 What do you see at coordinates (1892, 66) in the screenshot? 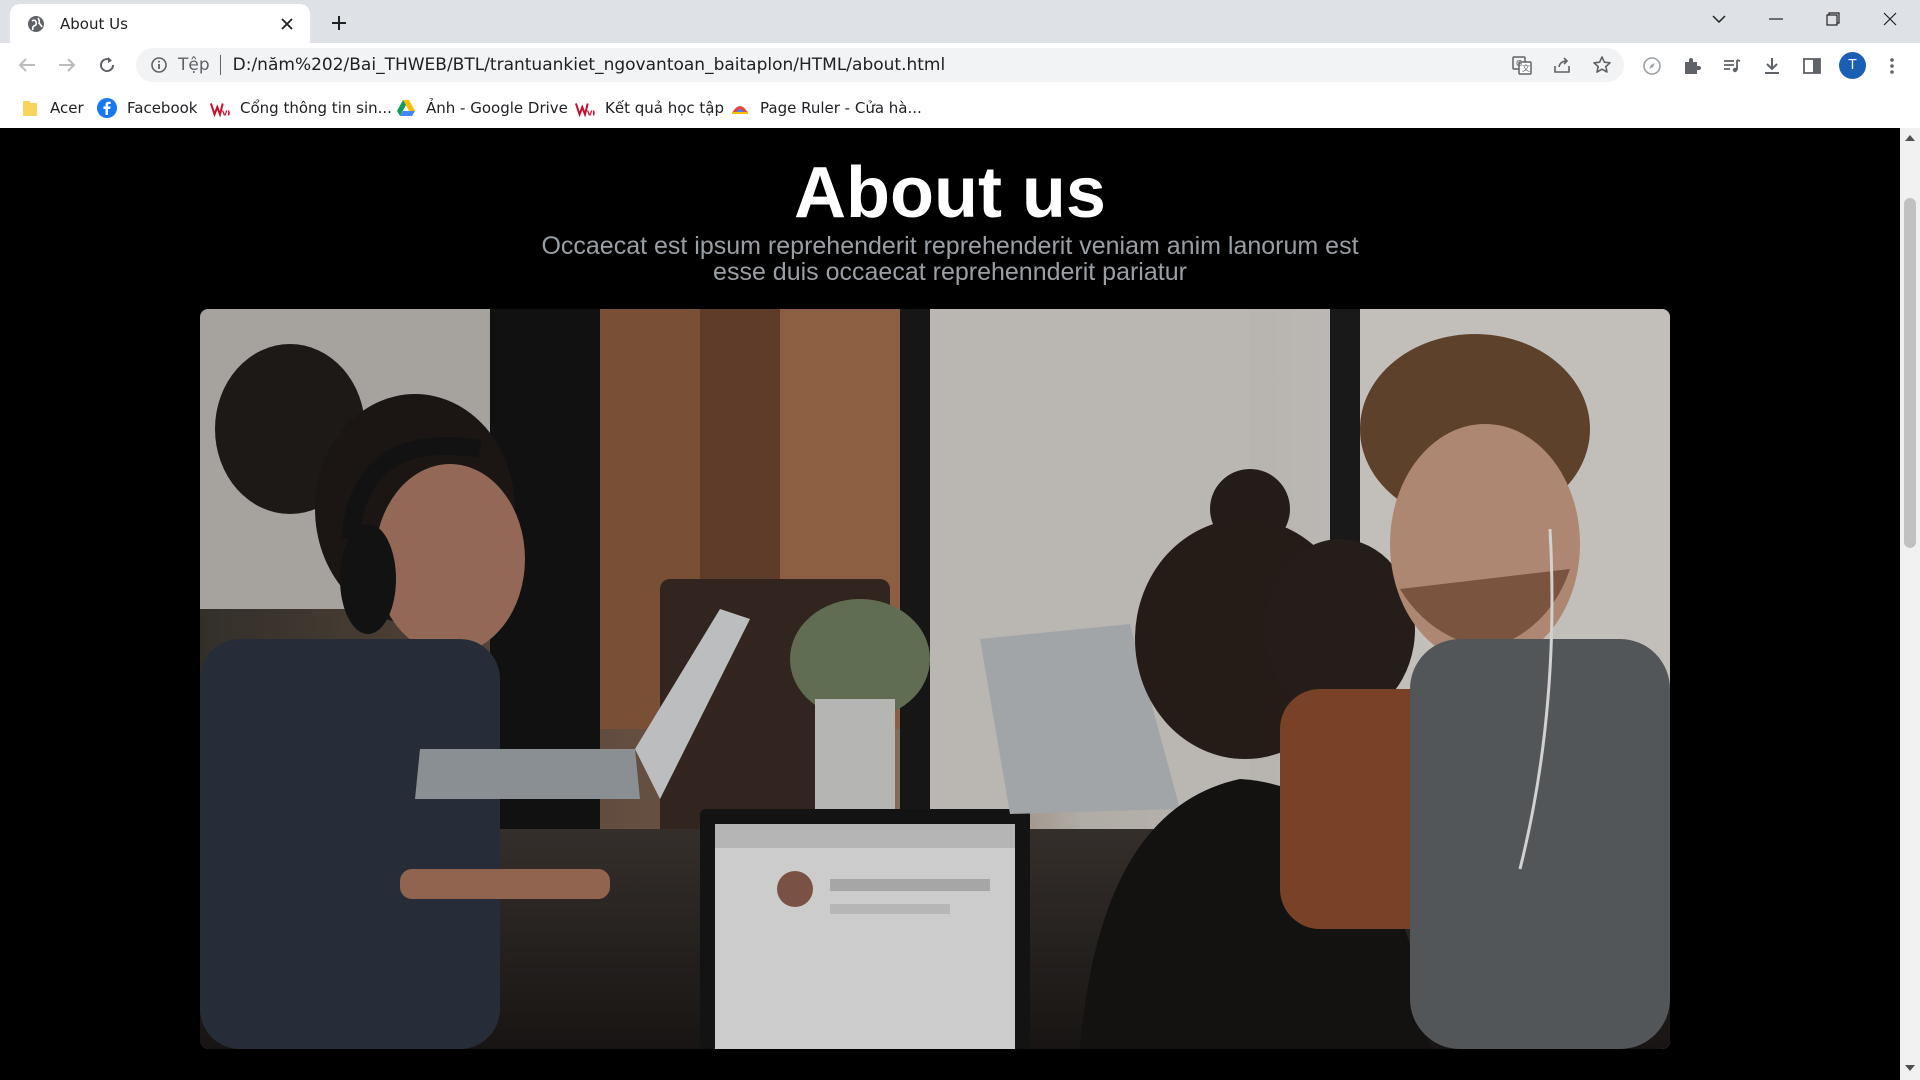
I see `more-menu-icon` at bounding box center [1892, 66].